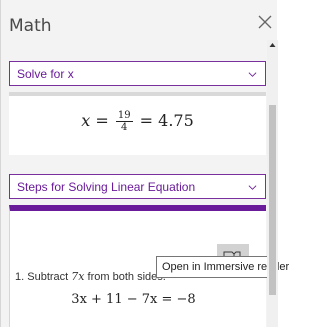 The width and height of the screenshot is (320, 327). What do you see at coordinates (30, 26) in the screenshot?
I see `pane-title: Math` at bounding box center [30, 26].